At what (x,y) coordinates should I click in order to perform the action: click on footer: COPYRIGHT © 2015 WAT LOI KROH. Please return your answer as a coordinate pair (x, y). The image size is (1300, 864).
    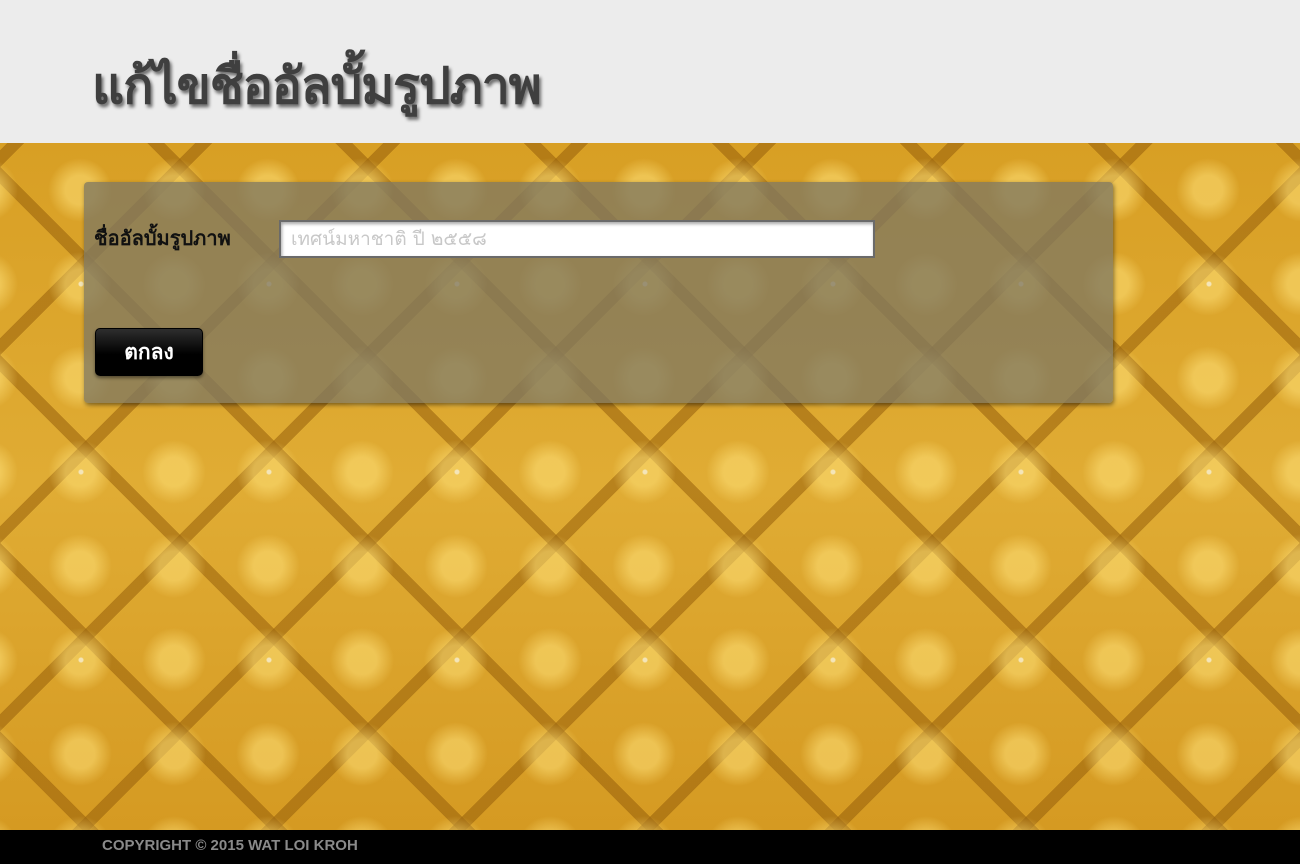
    Looking at the image, I should click on (650, 847).